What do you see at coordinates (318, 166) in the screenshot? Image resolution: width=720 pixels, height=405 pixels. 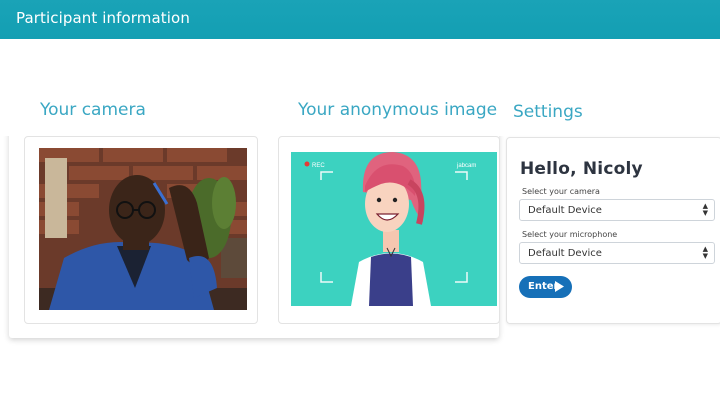 I see `rec-label: REC` at bounding box center [318, 166].